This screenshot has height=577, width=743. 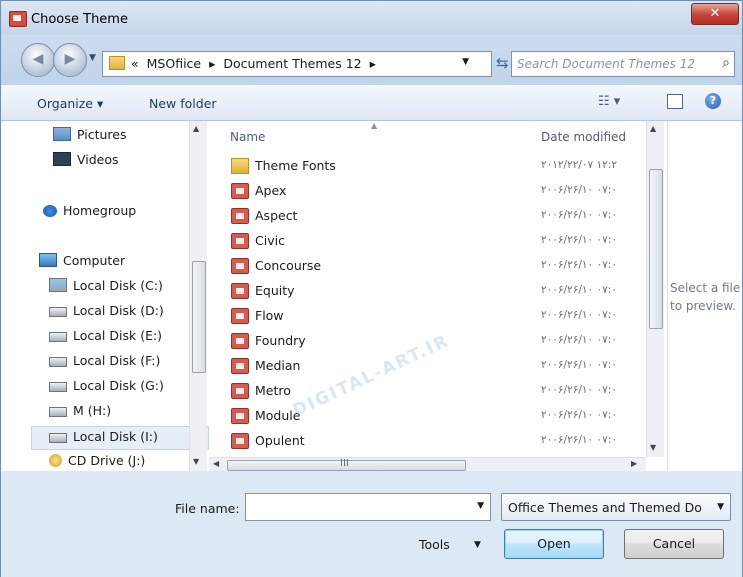 I want to click on preview-pane-toggle-icon, so click(x=675, y=101).